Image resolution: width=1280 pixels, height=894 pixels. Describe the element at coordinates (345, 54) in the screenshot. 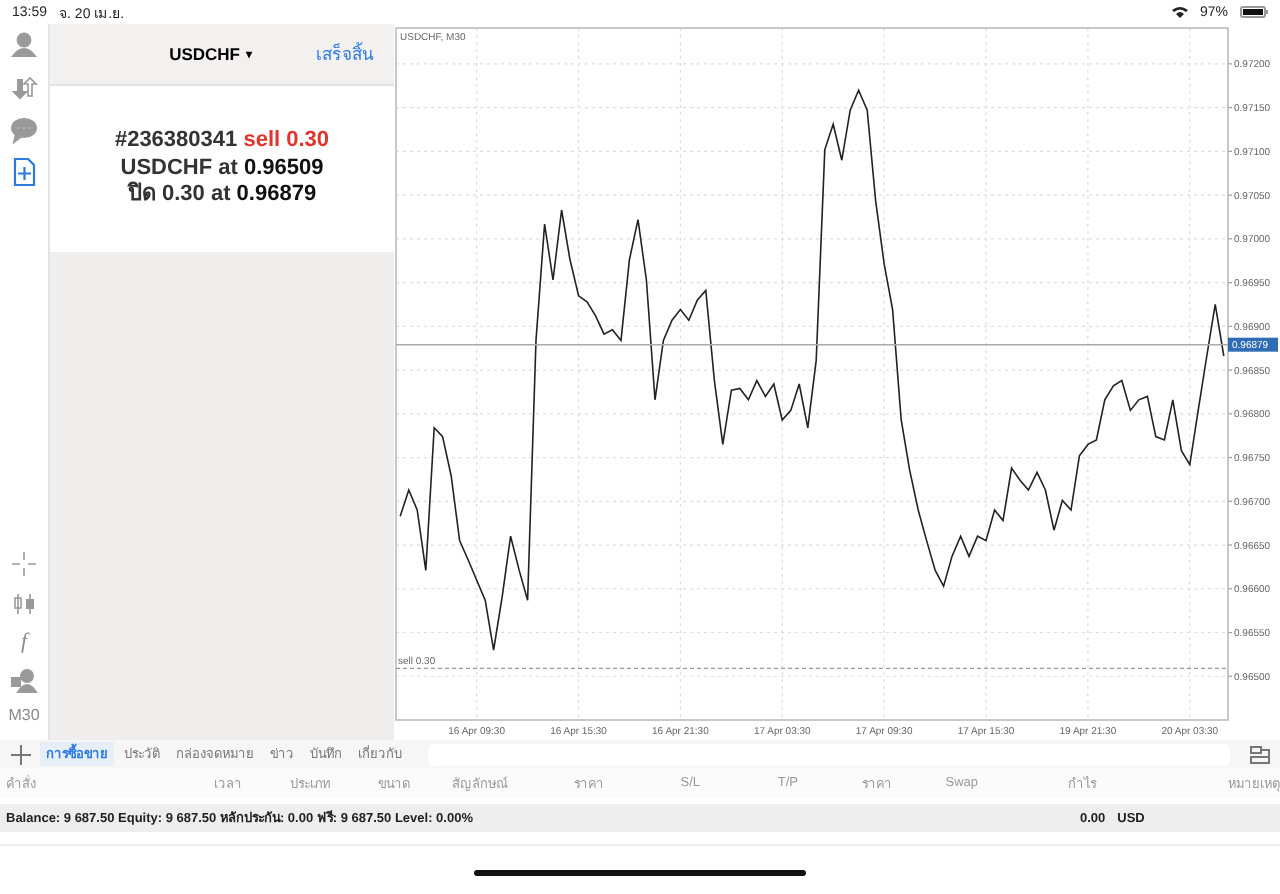

I see `done-button: เสร็จสิ้น` at that location.